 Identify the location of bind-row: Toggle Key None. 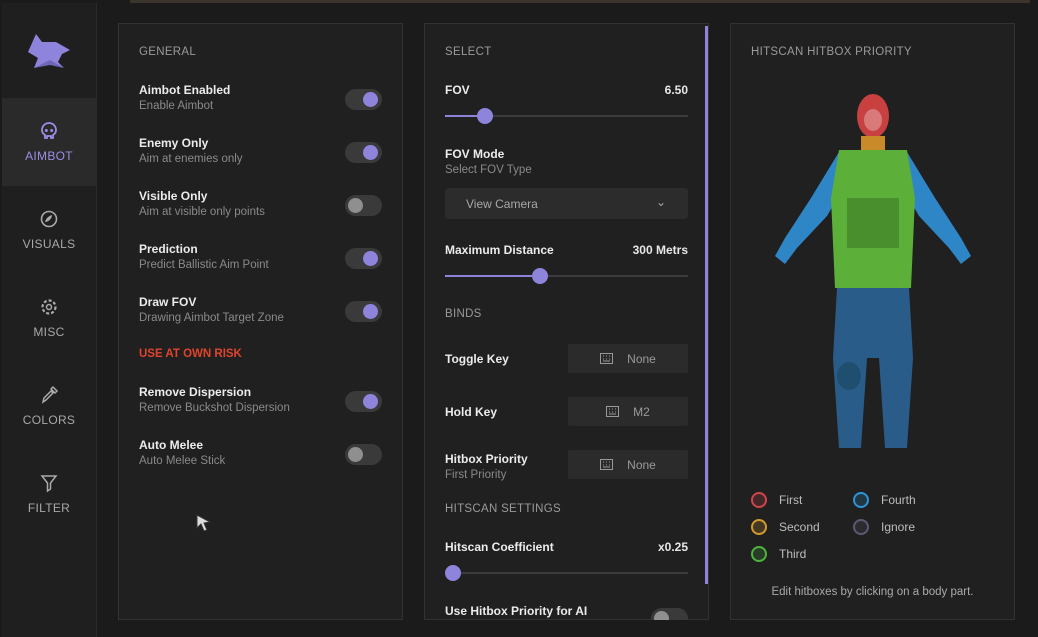
(566, 359).